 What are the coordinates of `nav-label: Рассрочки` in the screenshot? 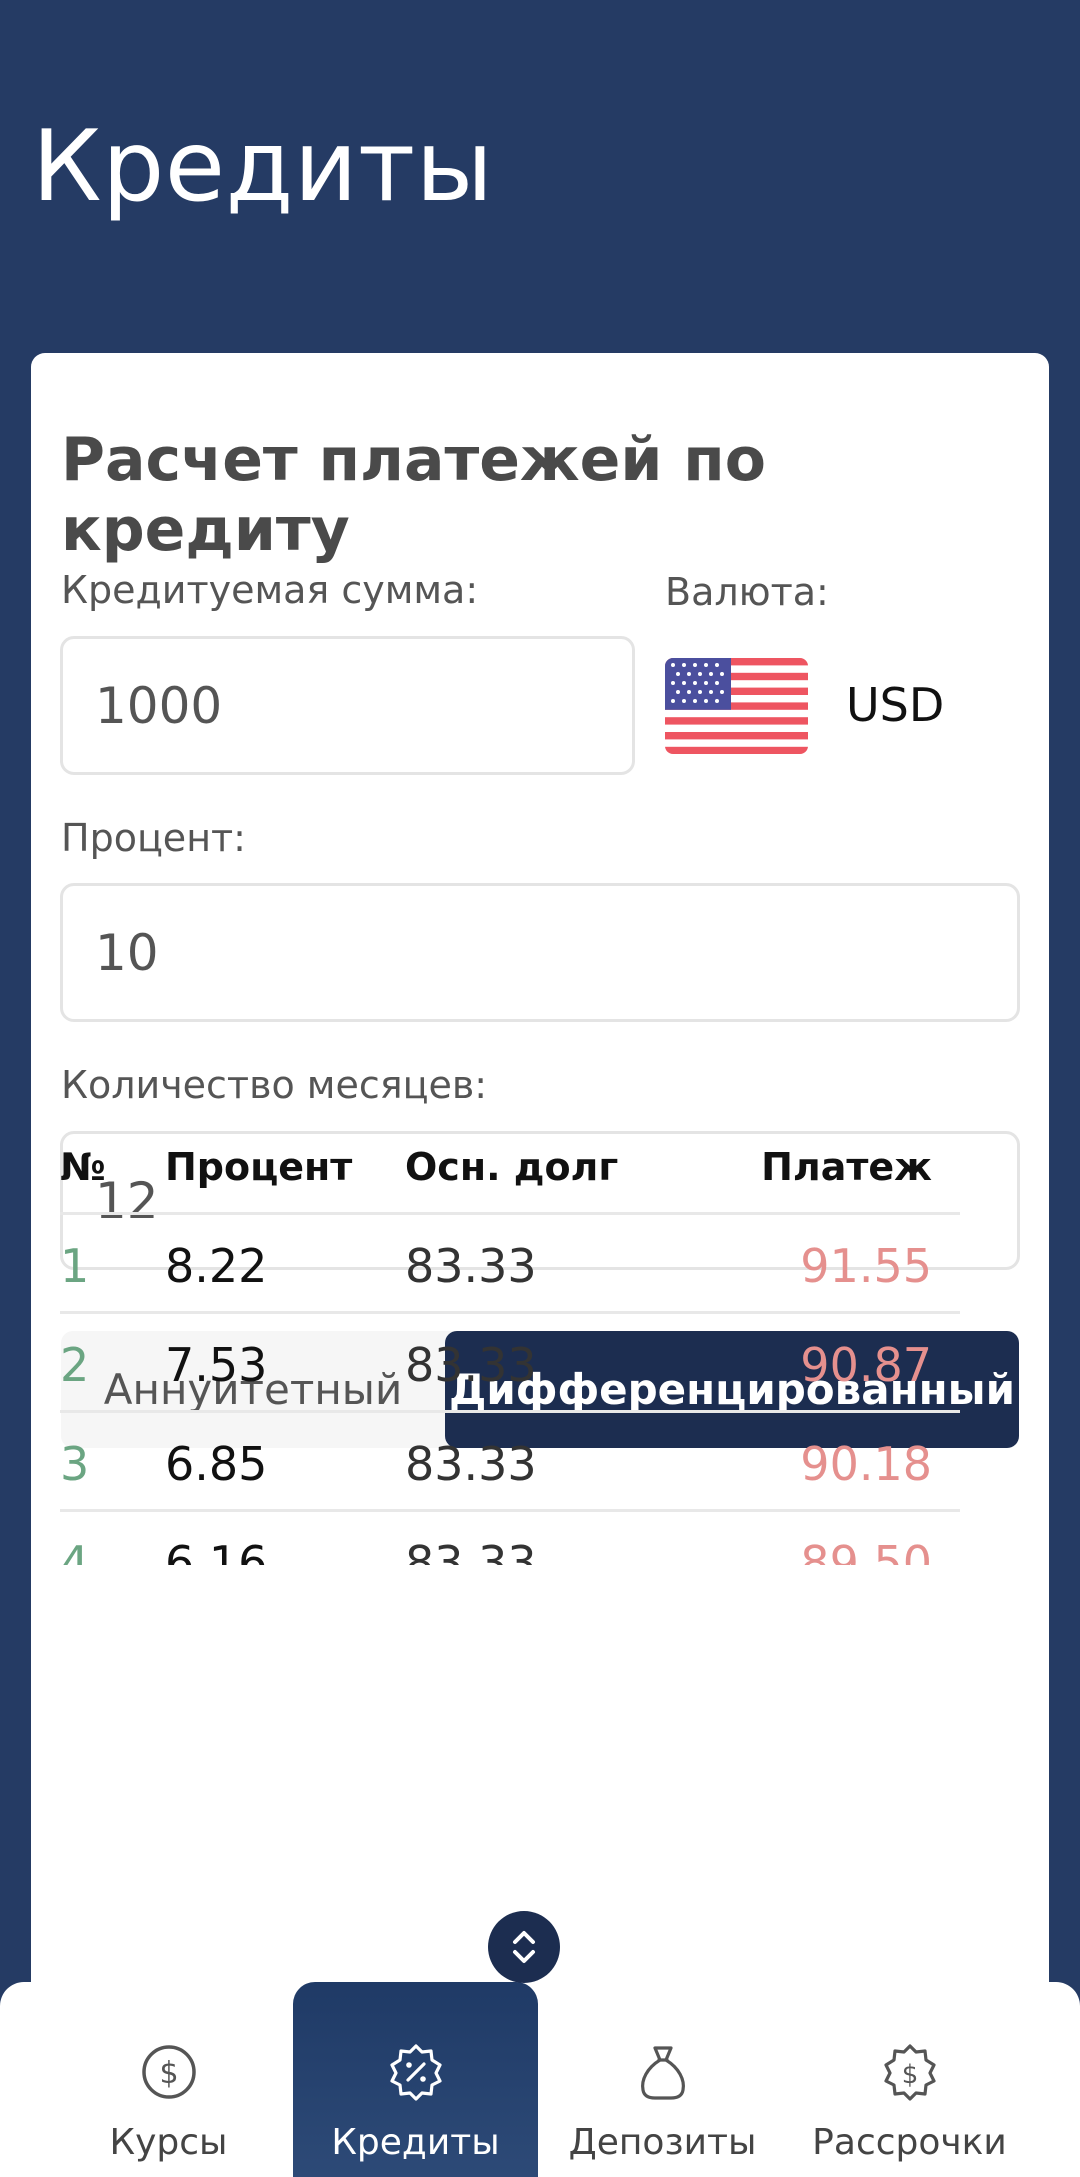 It's located at (909, 2142).